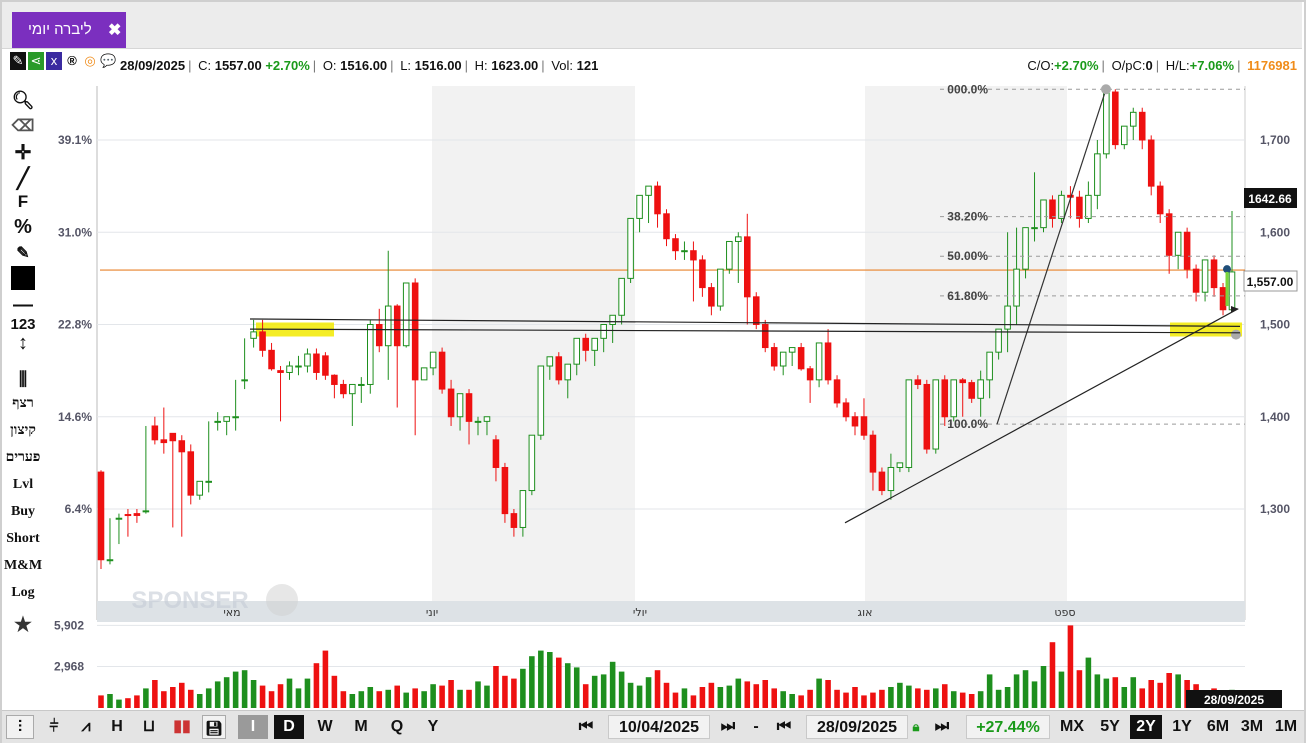 The width and height of the screenshot is (1310, 747). What do you see at coordinates (728, 727) in the screenshot?
I see `from-next-button: ⏭` at bounding box center [728, 727].